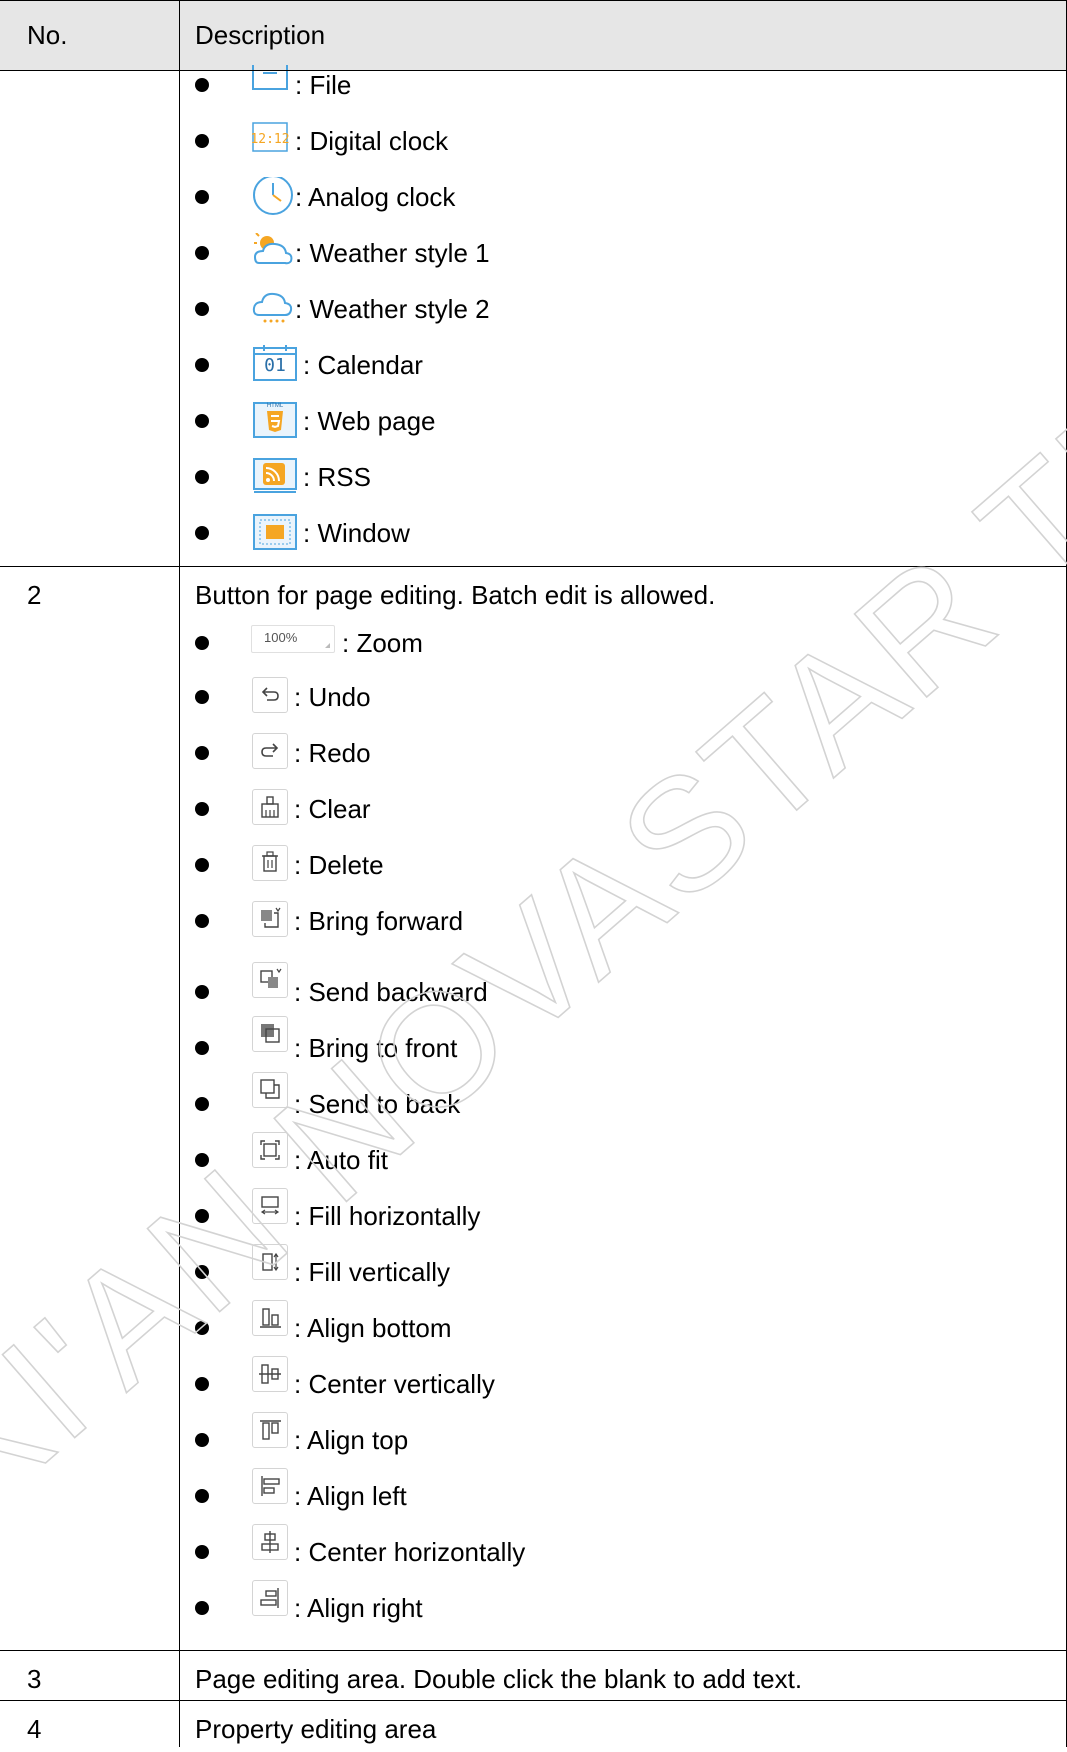 This screenshot has width=1067, height=1752. I want to click on align-left-icon, so click(270, 1486).